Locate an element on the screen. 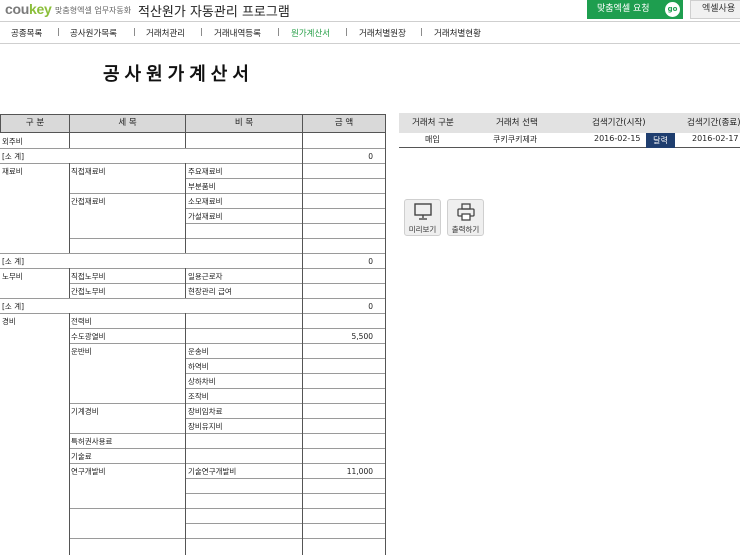 This screenshot has width=740, height=555. header-start-date: 검색기간(시작) is located at coordinates (619, 123).